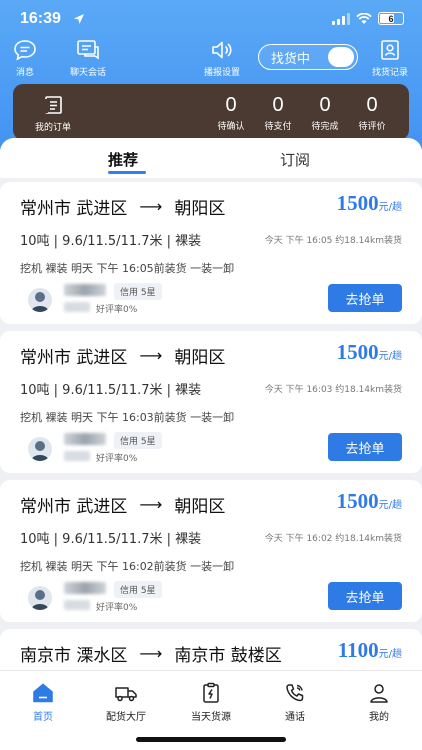 The image size is (422, 750). I want to click on messages-label: 消息, so click(24, 73).